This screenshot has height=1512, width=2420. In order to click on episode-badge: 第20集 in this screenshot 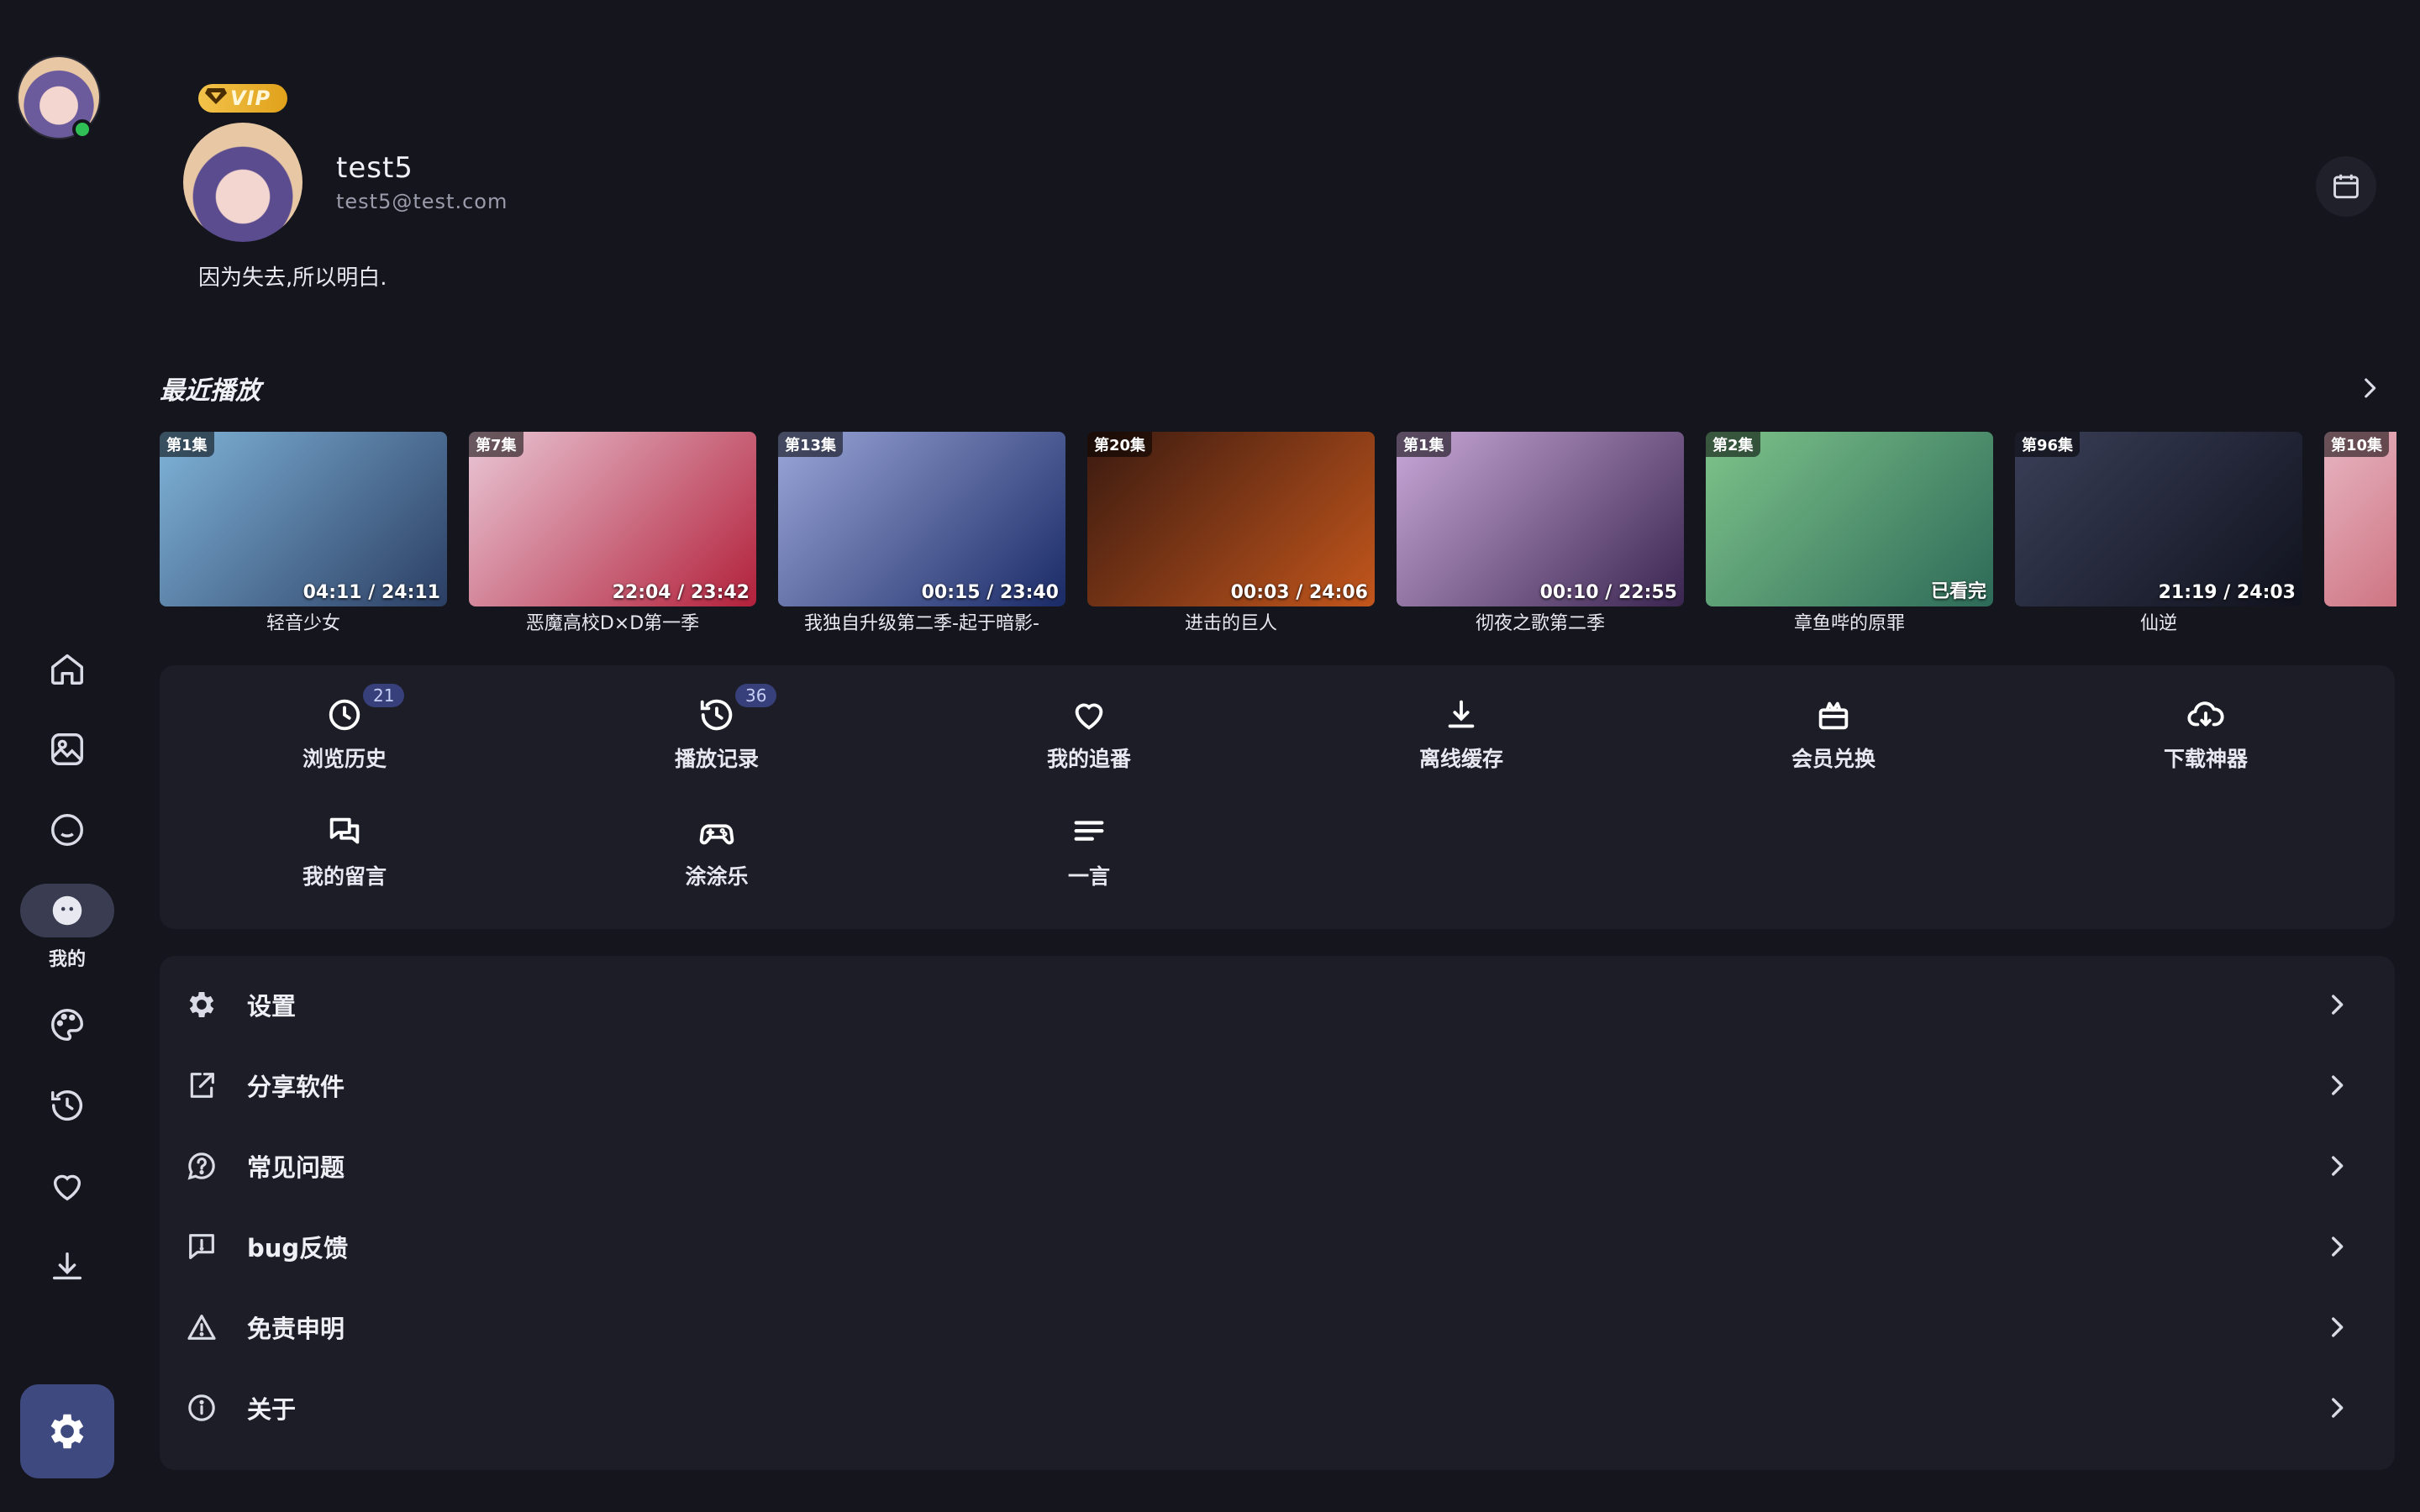, I will do `click(1120, 444)`.